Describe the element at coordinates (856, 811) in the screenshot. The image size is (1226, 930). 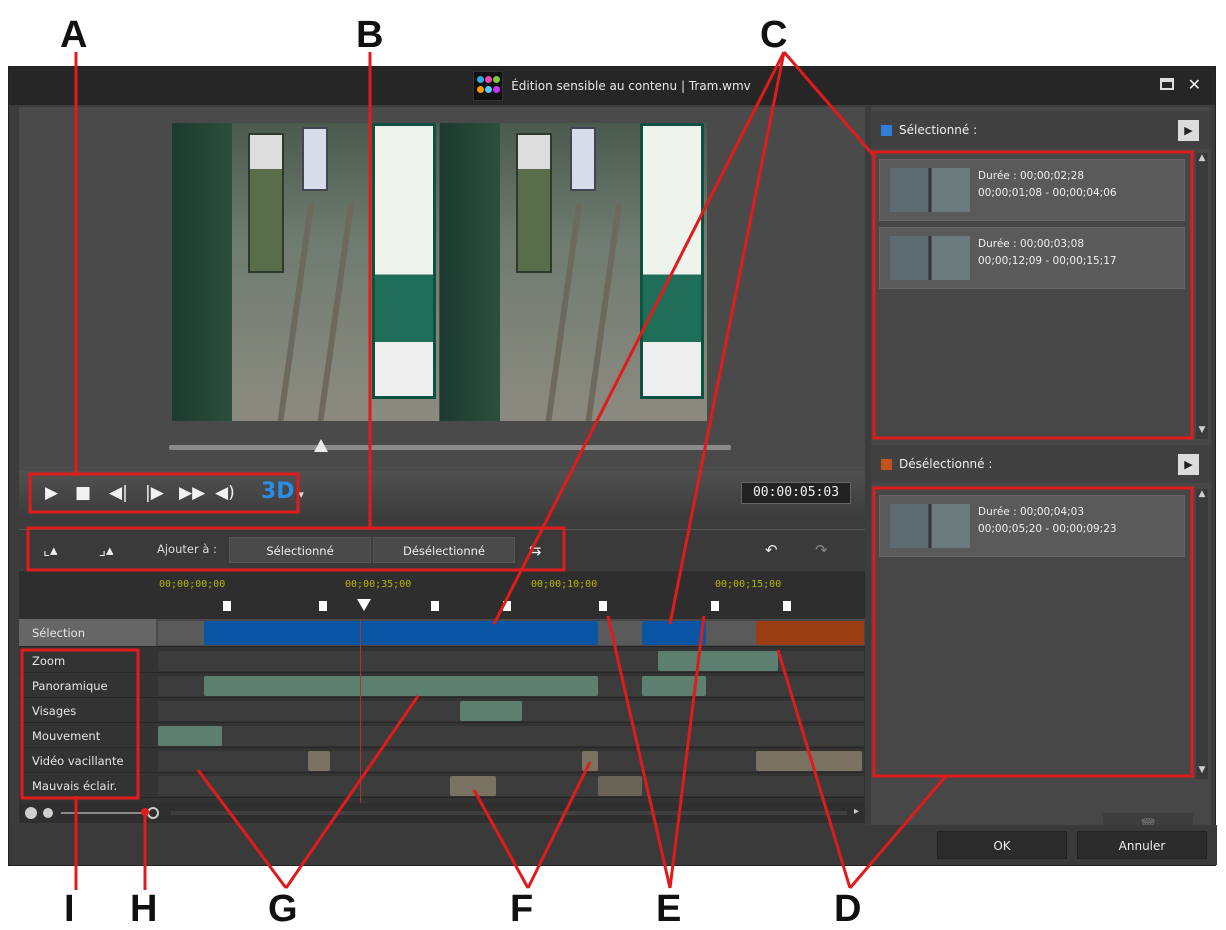
I see `scroll-right-icon: ▸` at that location.